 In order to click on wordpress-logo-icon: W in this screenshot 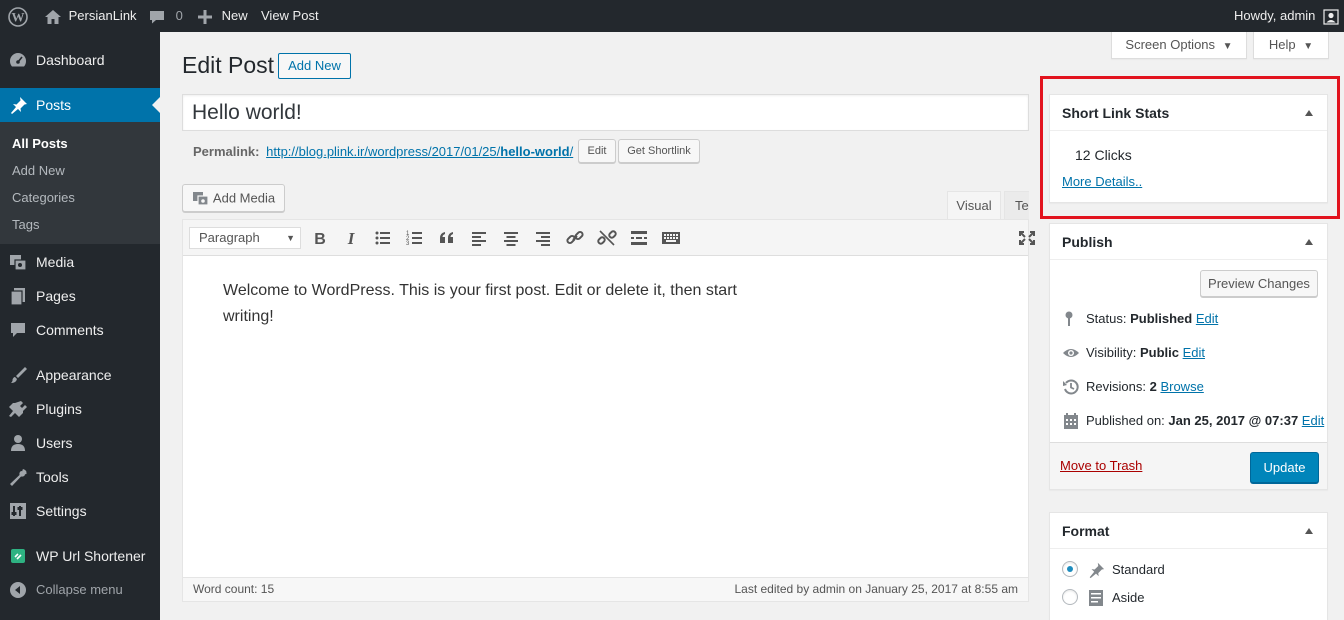, I will do `click(18, 16)`.